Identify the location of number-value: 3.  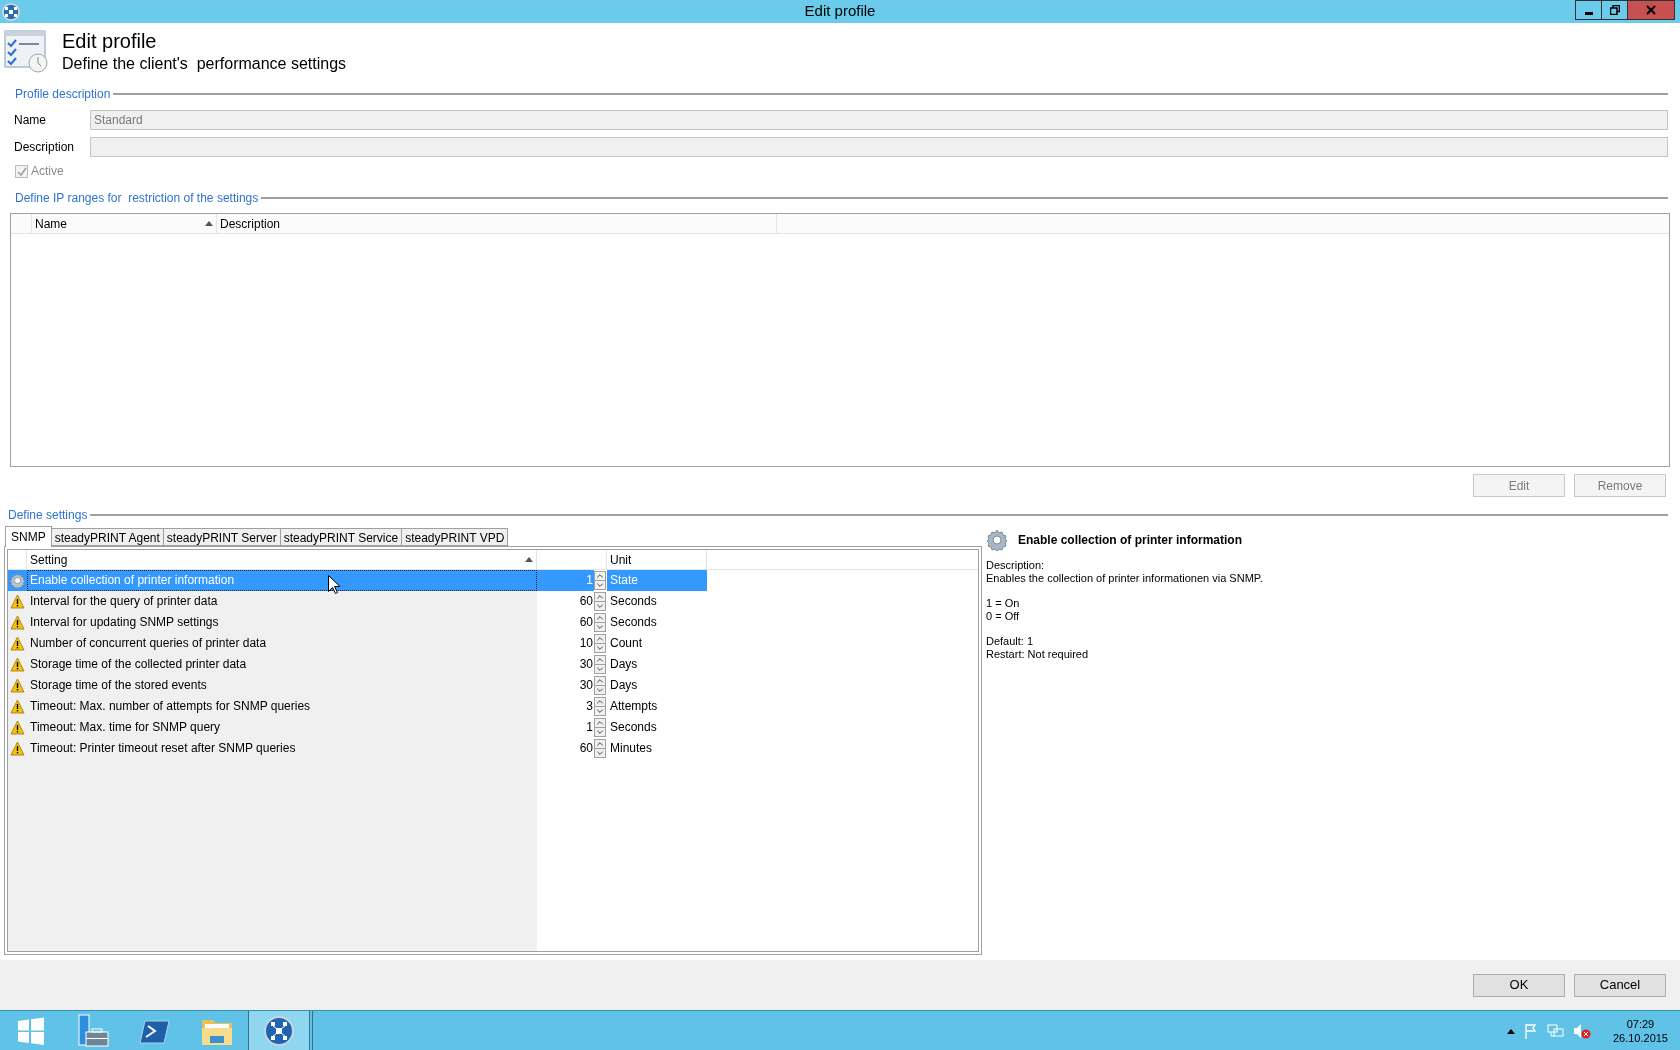
(590, 706).